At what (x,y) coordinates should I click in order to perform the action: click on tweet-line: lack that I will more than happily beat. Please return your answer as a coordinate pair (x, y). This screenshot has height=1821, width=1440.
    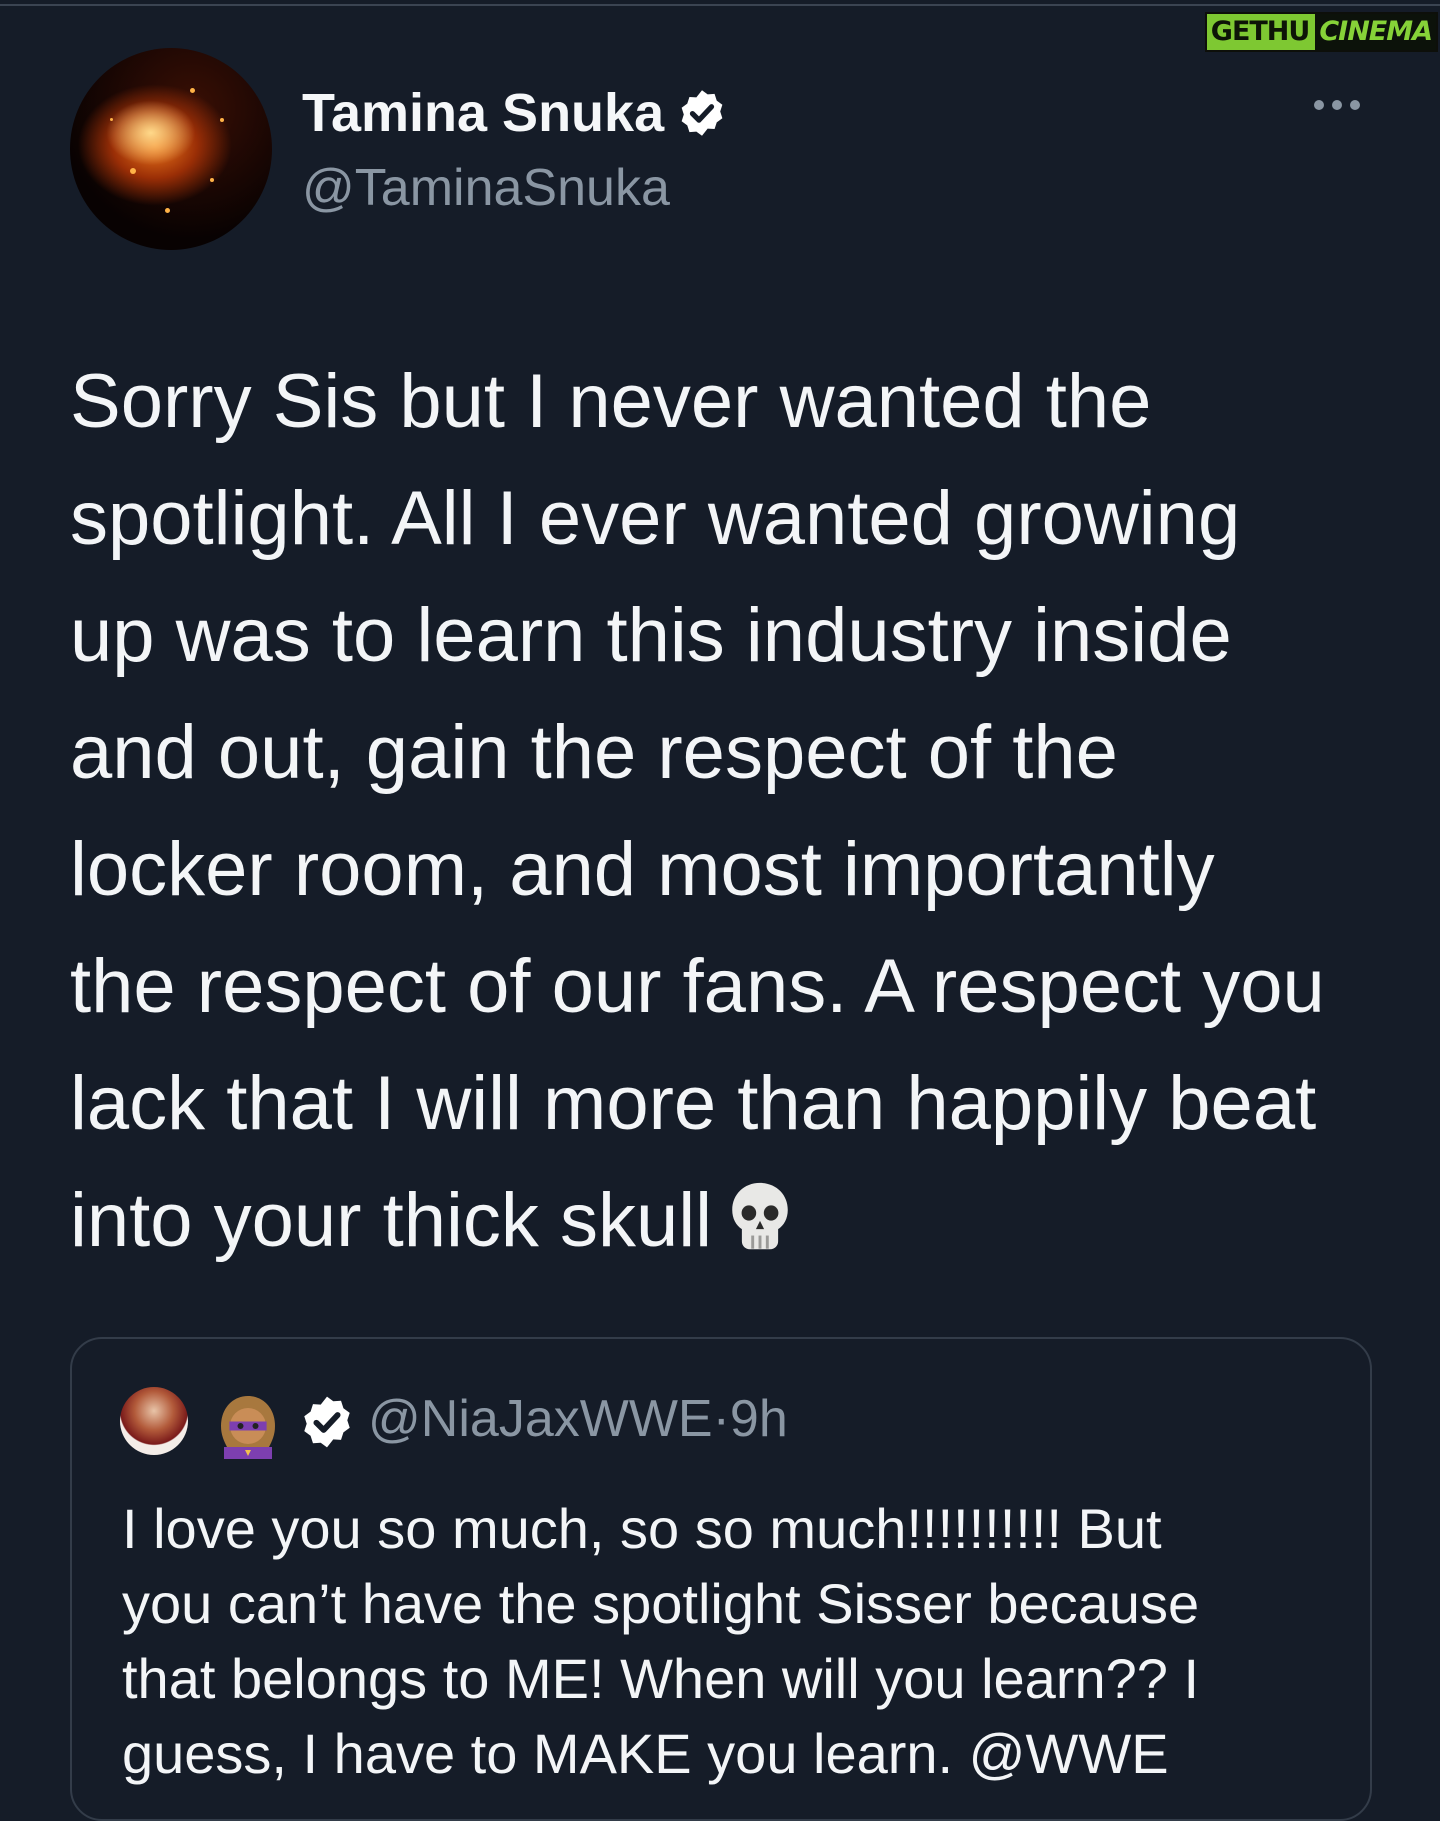
    Looking at the image, I should click on (693, 1103).